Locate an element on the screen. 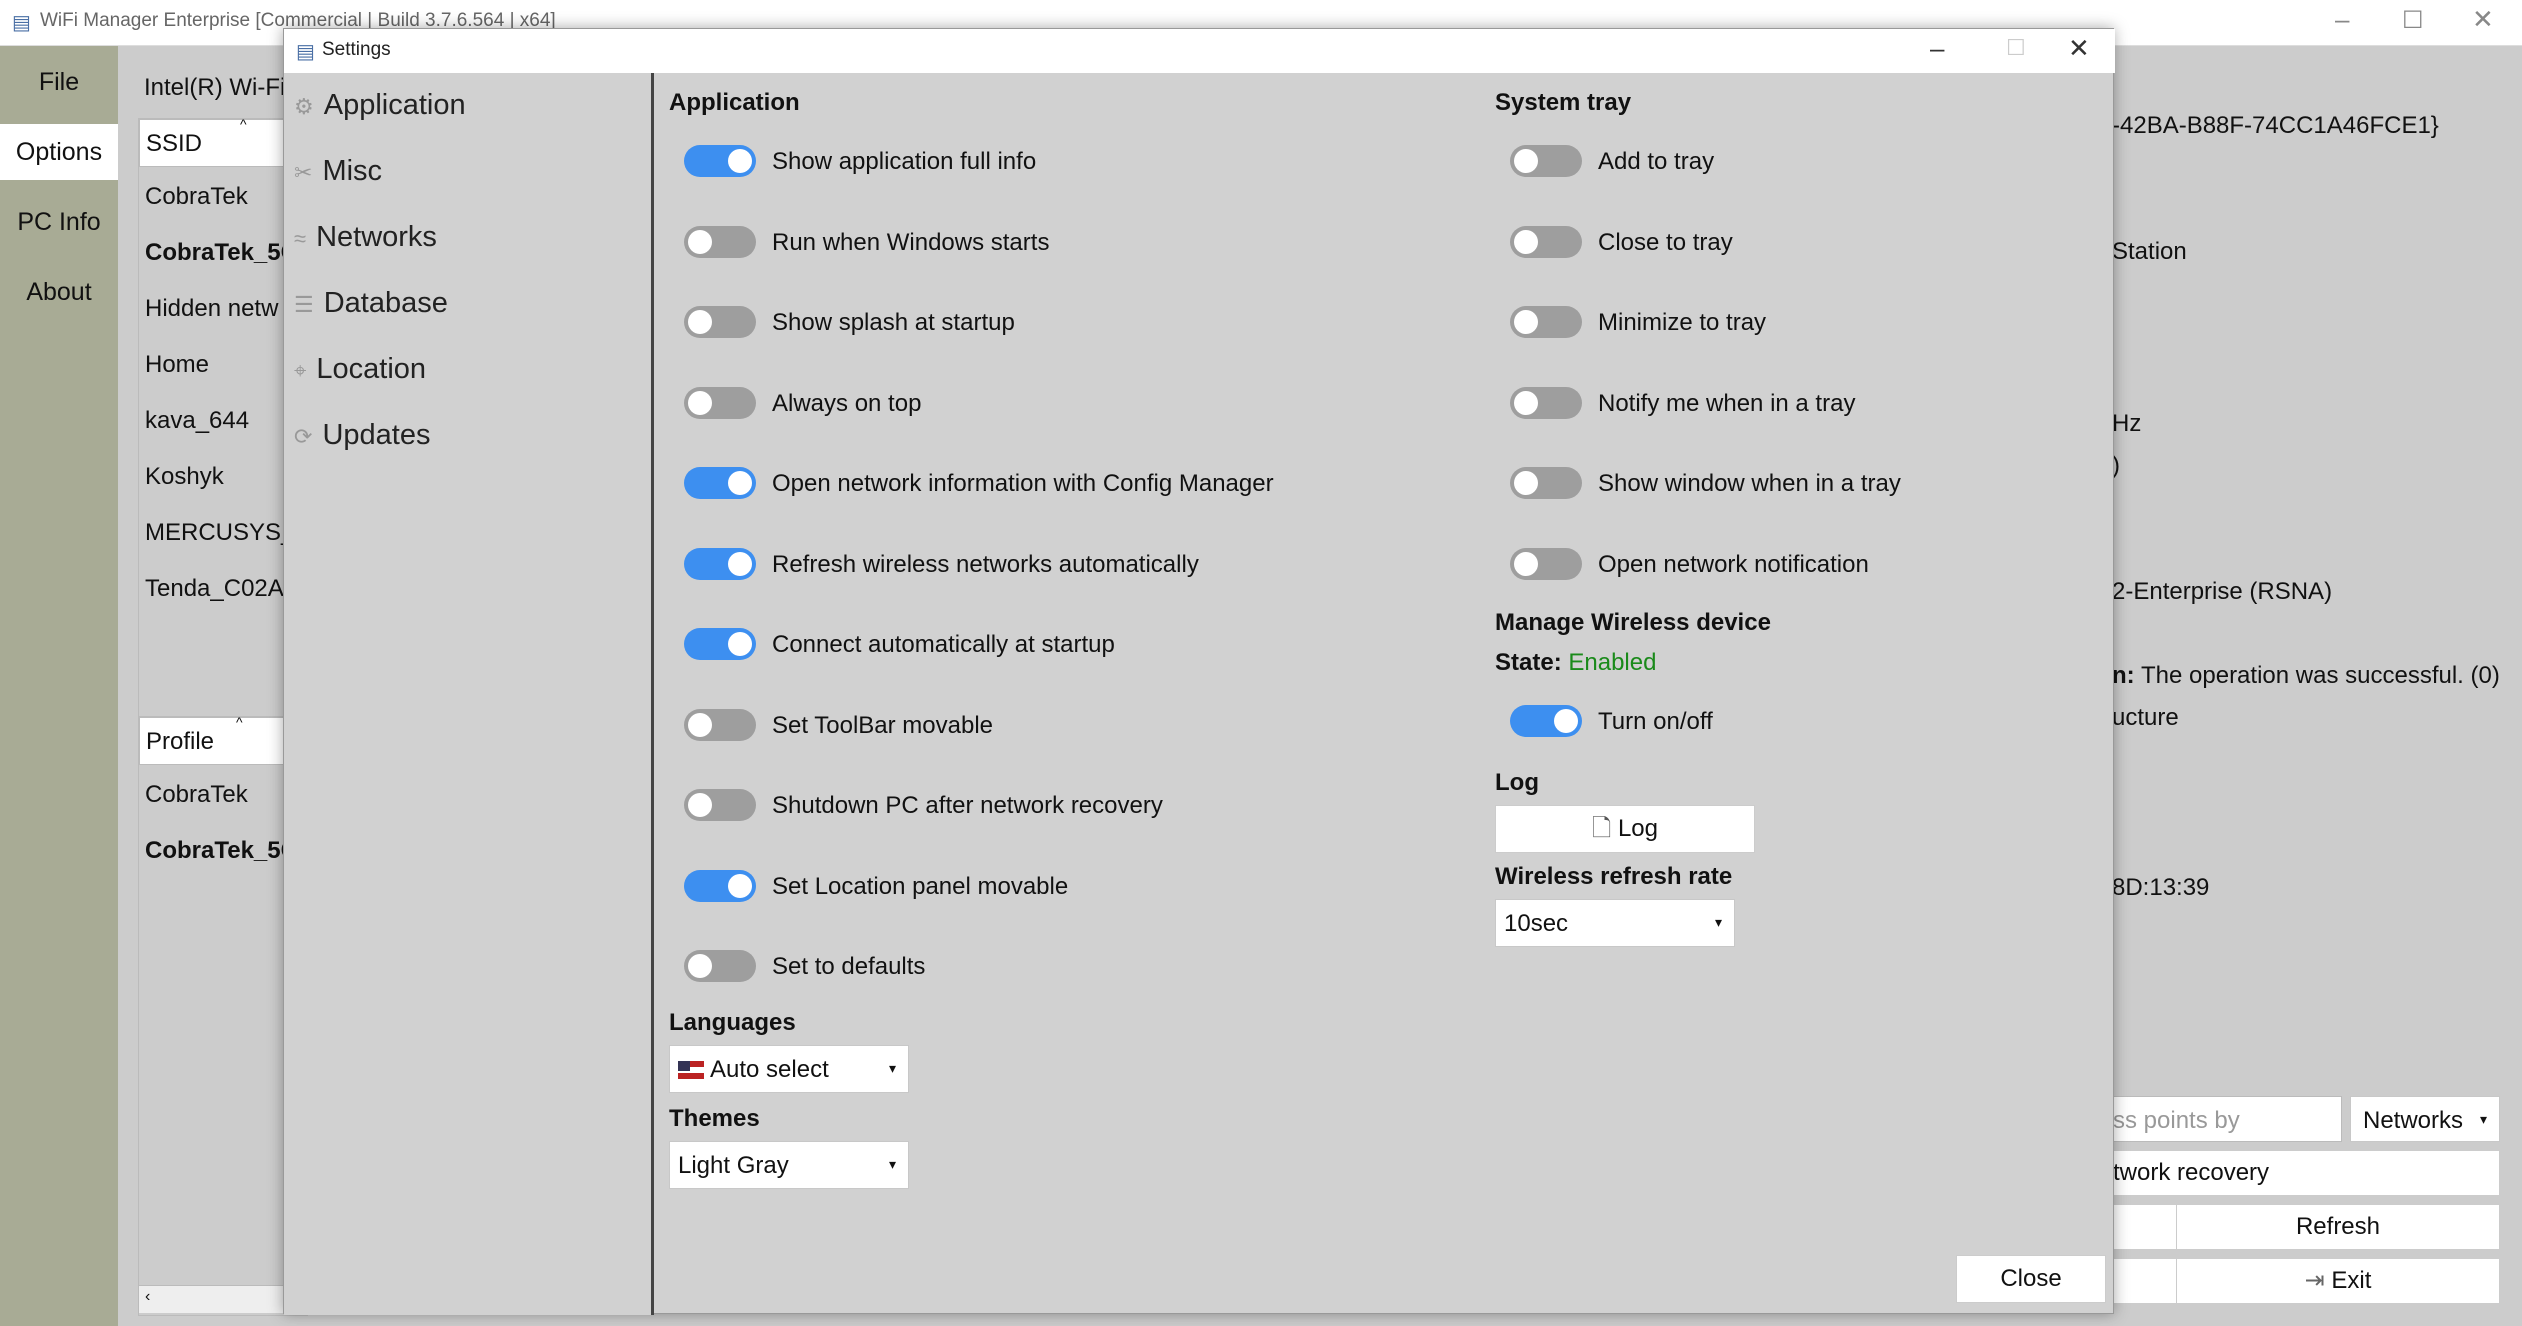 The width and height of the screenshot is (2522, 1326). sidebar-item-networks: ≈ Networks is located at coordinates (365, 237).